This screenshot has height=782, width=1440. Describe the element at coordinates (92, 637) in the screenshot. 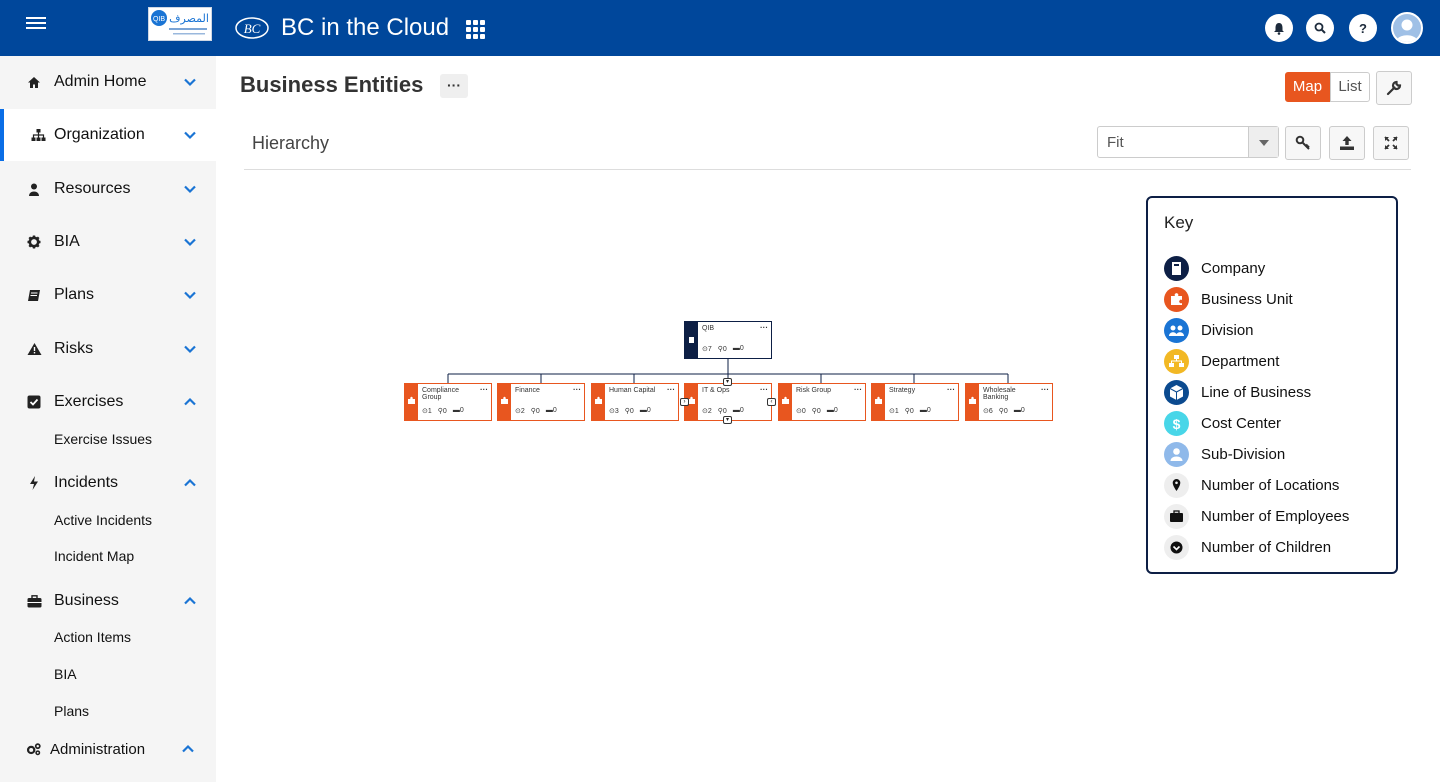

I see `sidebar-subitem-action-items: Action Items` at that location.